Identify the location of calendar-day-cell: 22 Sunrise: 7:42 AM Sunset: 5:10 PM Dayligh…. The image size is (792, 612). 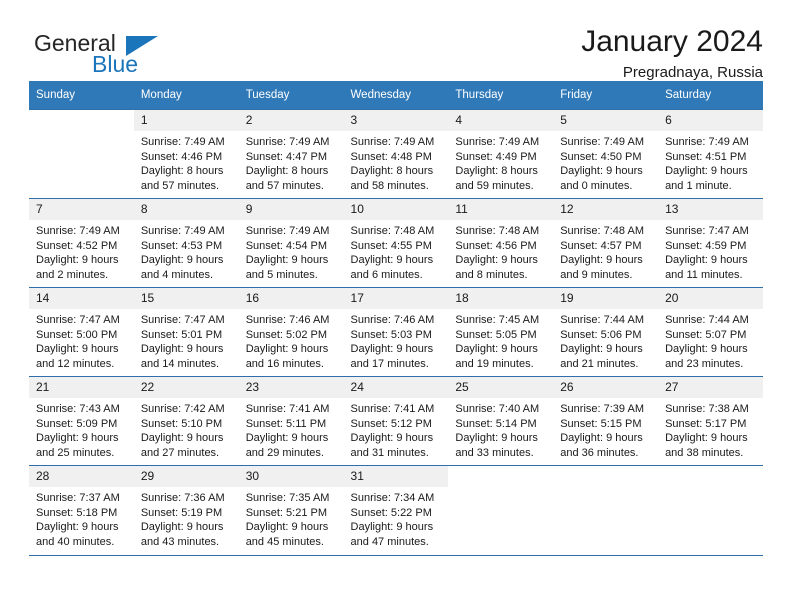
(186, 421).